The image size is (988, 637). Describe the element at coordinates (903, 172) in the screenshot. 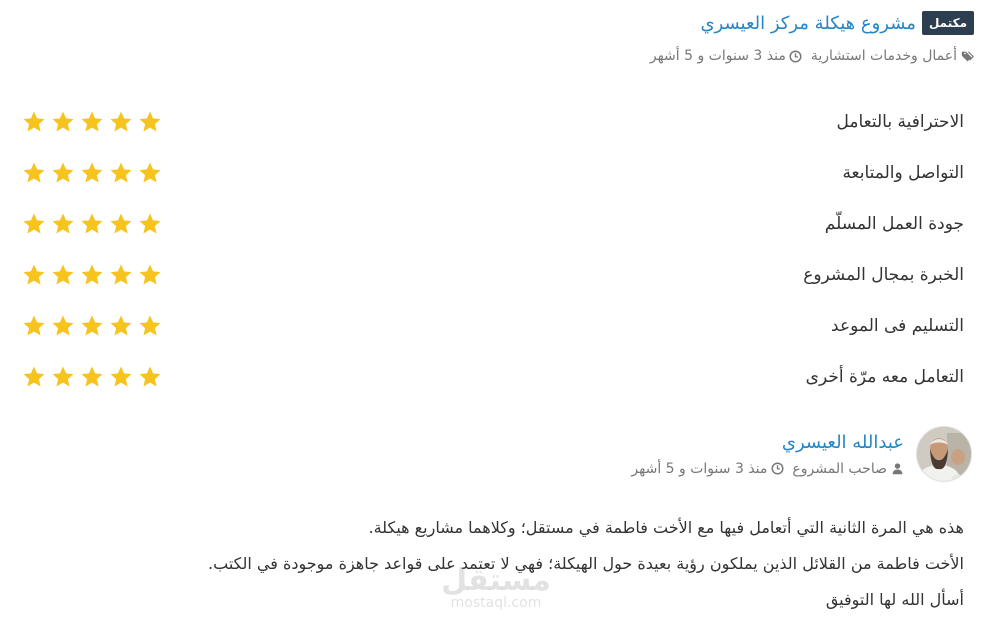

I see `rating-label: التواصل والمتابعة` at that location.